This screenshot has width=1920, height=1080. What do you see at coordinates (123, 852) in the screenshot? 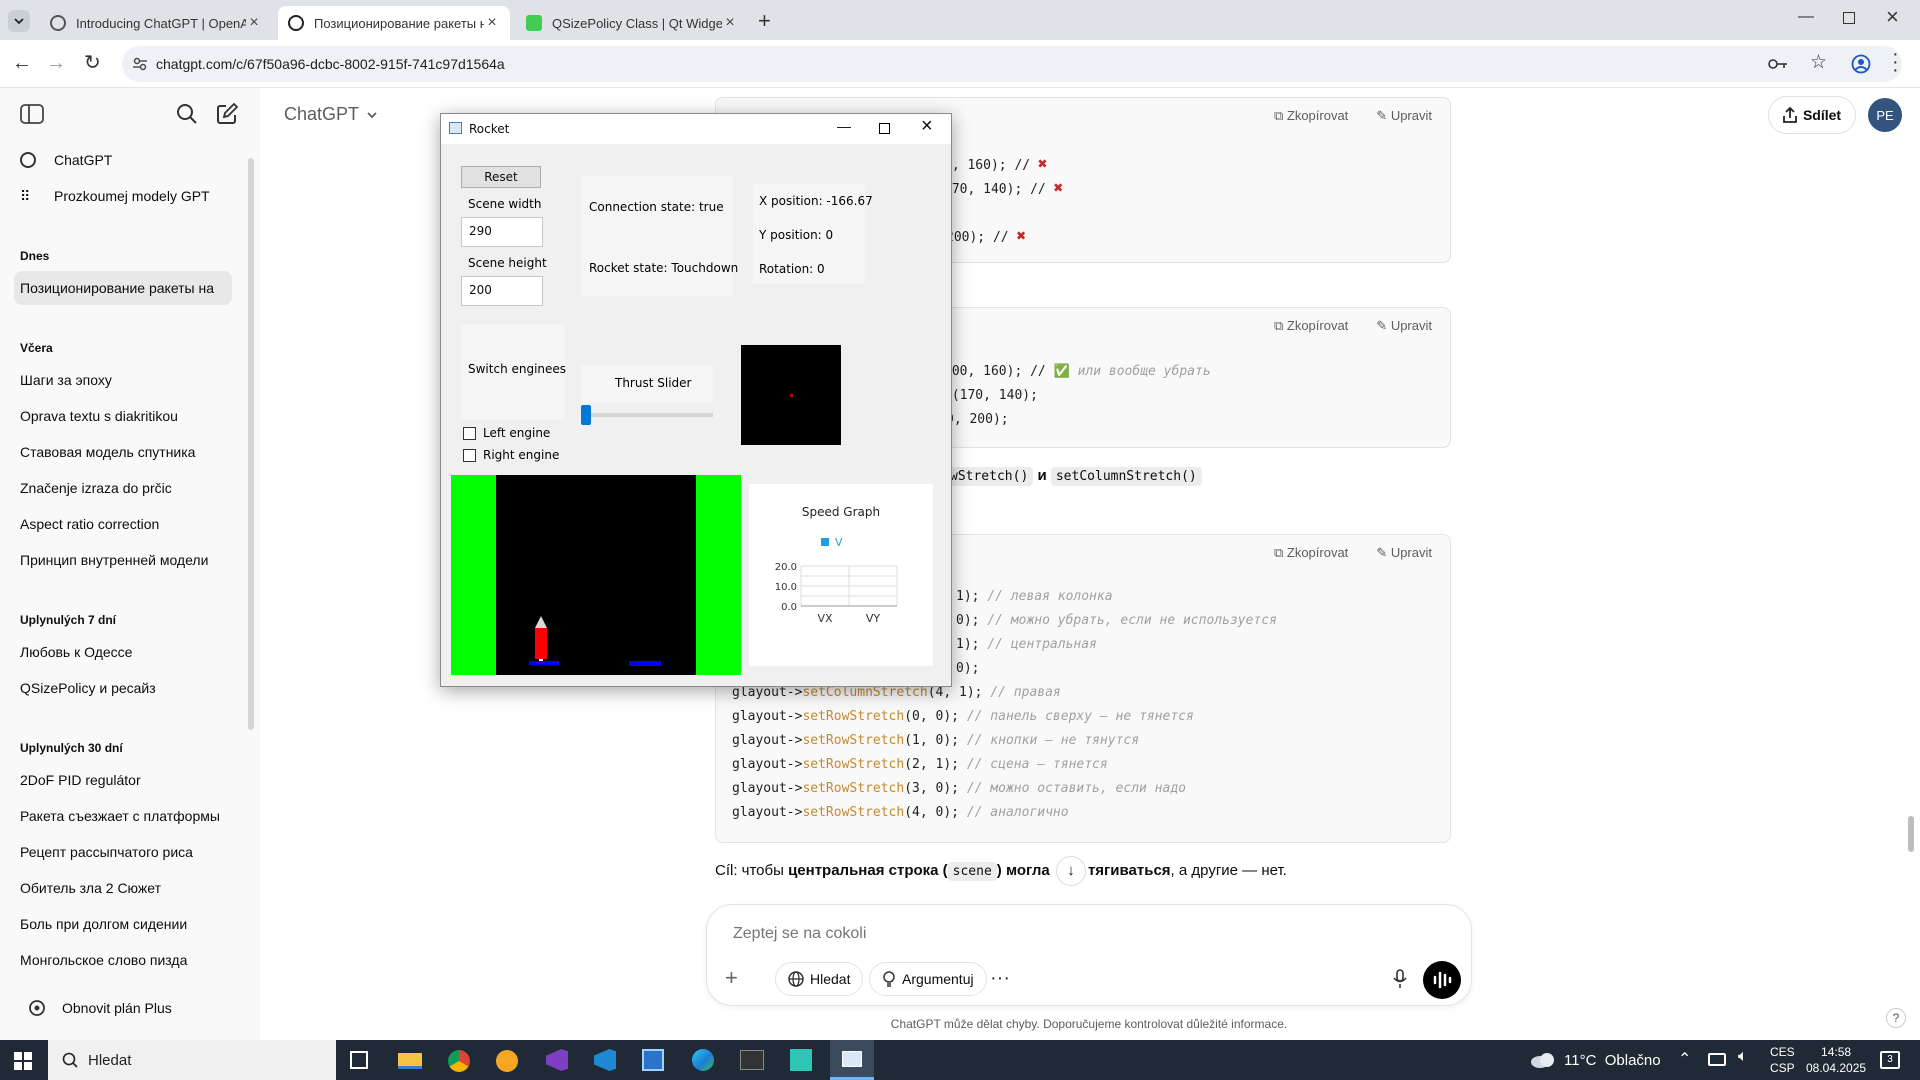
I see `sidebar-chat-item: Рецепт рассыпчатого риса` at bounding box center [123, 852].